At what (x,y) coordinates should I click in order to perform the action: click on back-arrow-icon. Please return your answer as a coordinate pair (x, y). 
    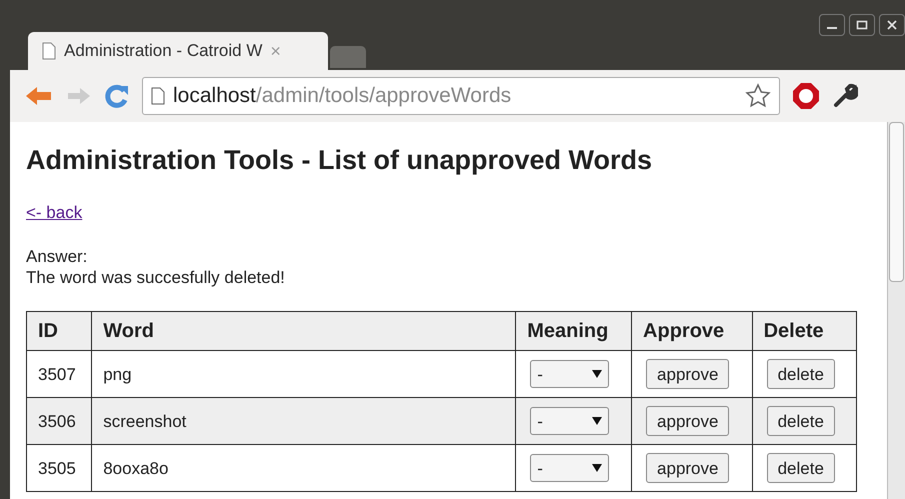
    Looking at the image, I should click on (39, 96).